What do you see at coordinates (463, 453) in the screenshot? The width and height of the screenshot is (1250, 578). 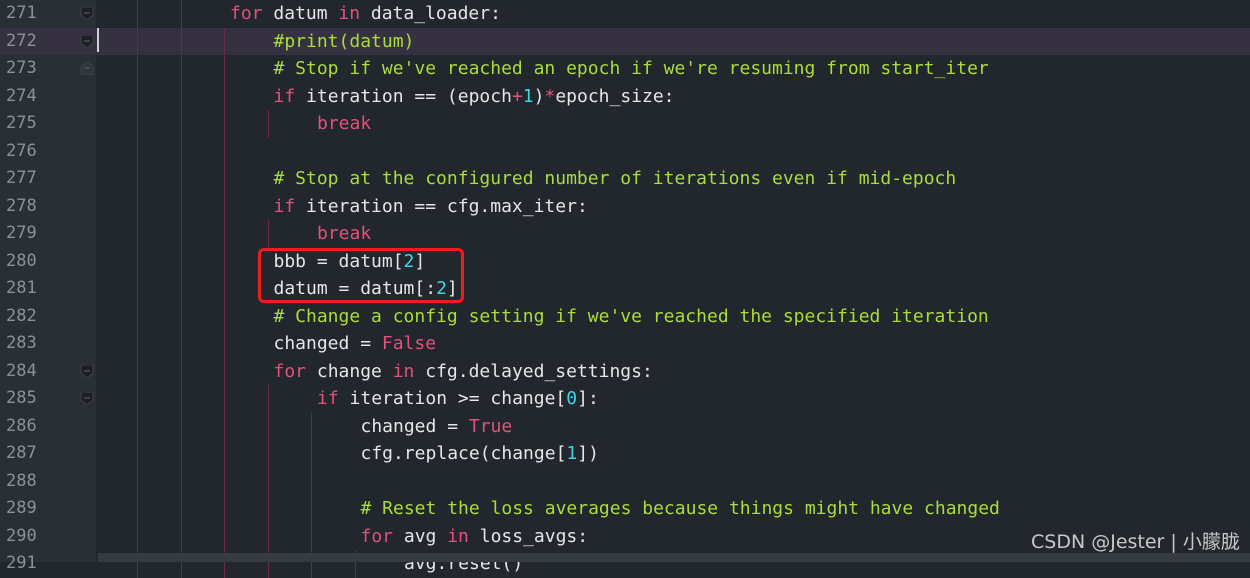 I see `text-token: cfg.replace(change[` at bounding box center [463, 453].